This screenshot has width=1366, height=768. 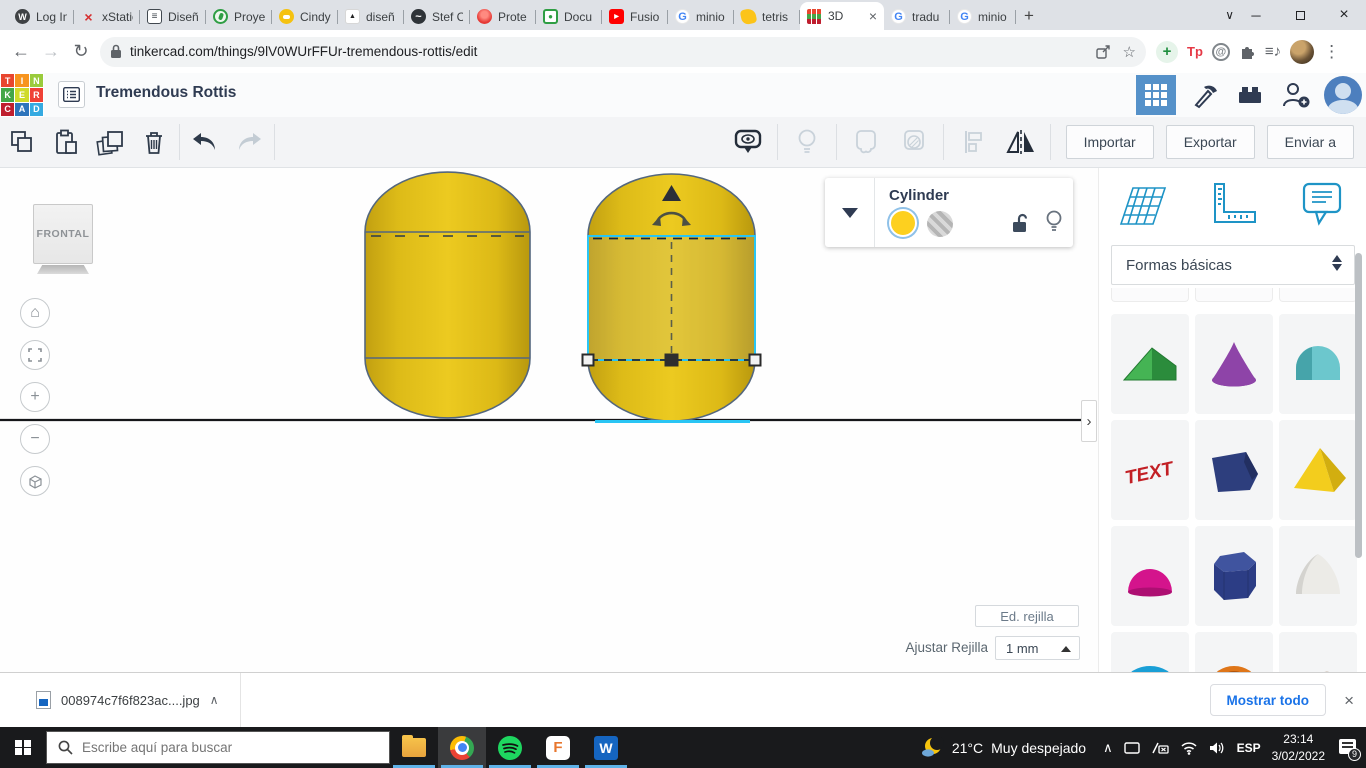 What do you see at coordinates (1234, 652) in the screenshot?
I see `shape-tile-tube` at bounding box center [1234, 652].